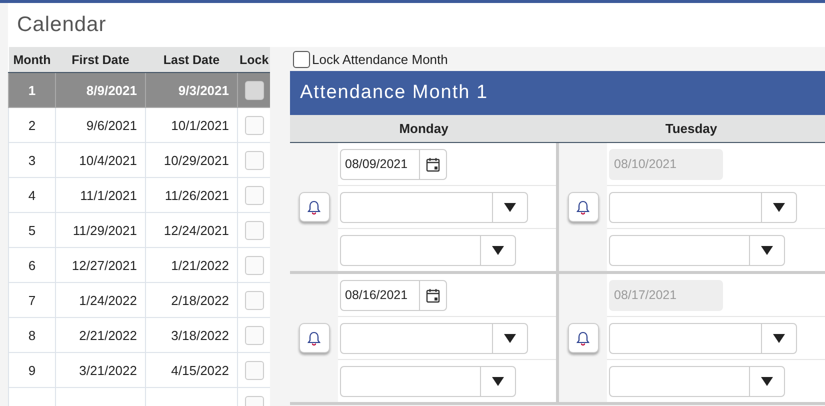  What do you see at coordinates (32, 160) in the screenshot?
I see `table-cell: 3` at bounding box center [32, 160].